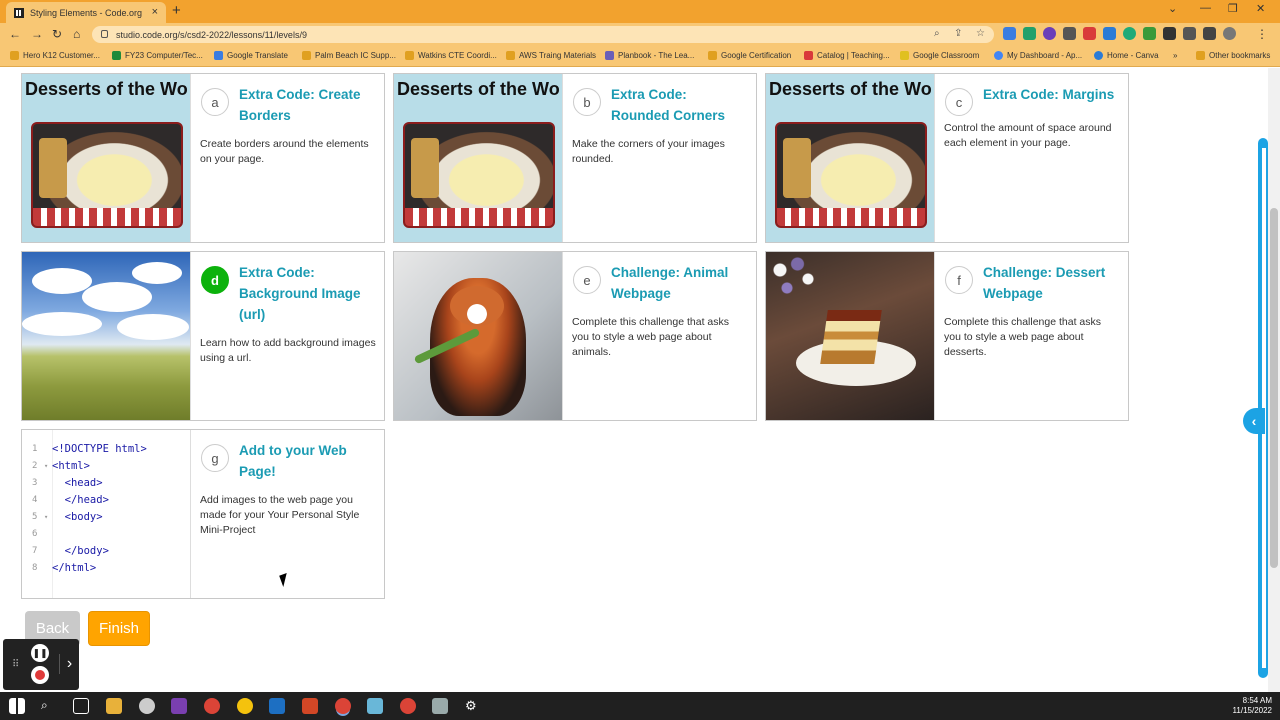 The height and width of the screenshot is (720, 1280). I want to click on chrome-active-icon, so click(343, 706).